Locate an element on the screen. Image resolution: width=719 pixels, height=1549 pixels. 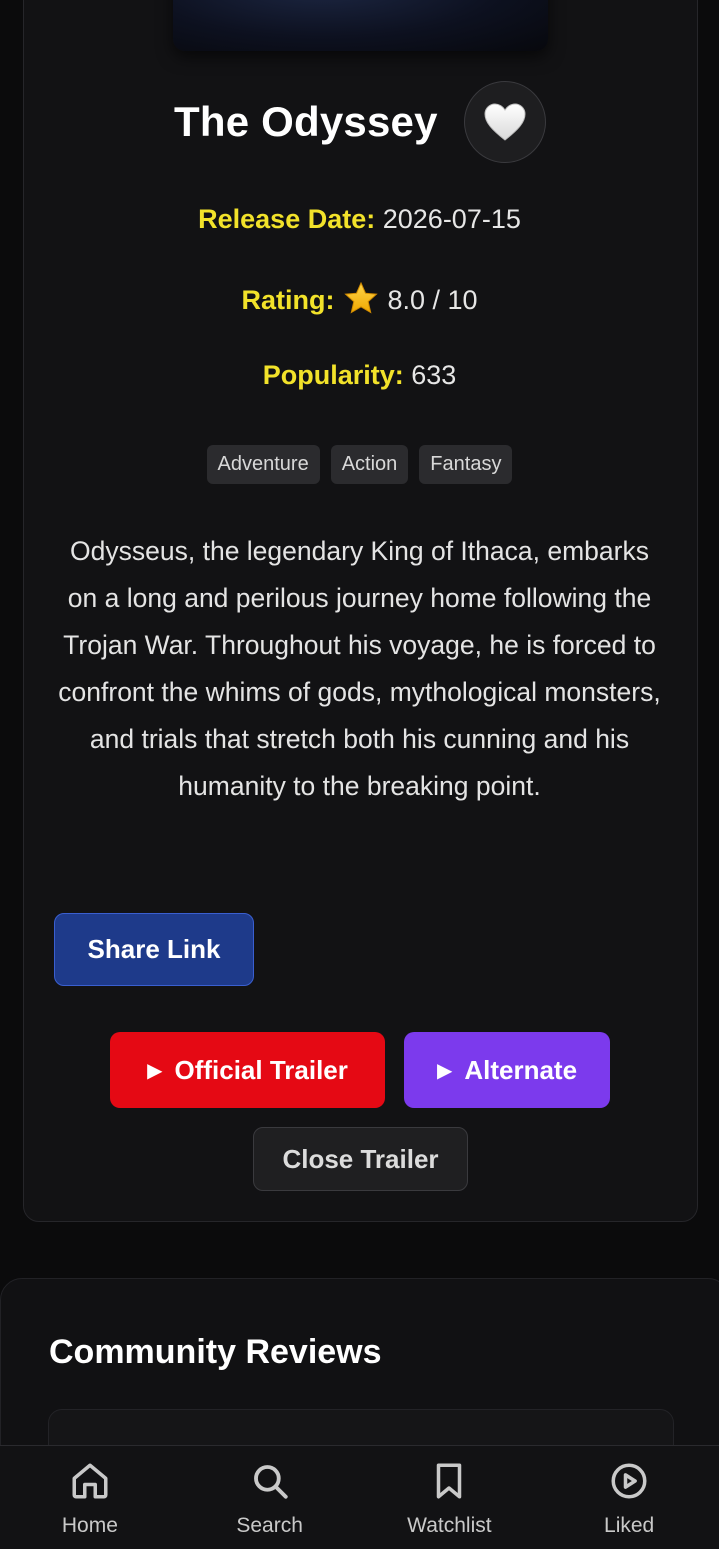
genre-list: Adventure Action Fantasy is located at coordinates (359, 464).